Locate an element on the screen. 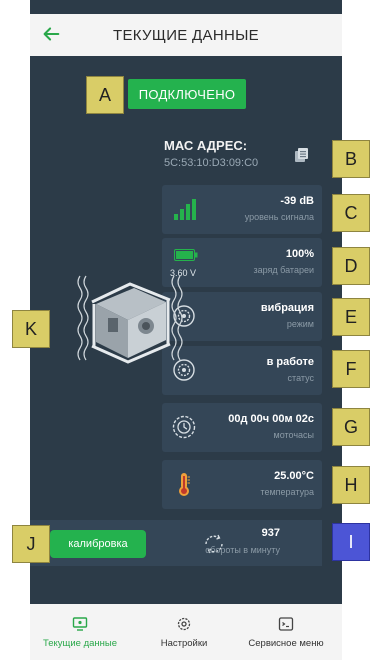 Image resolution: width=372 pixels, height=660 pixels. temperature-card: 25.00°C температура is located at coordinates (242, 484).